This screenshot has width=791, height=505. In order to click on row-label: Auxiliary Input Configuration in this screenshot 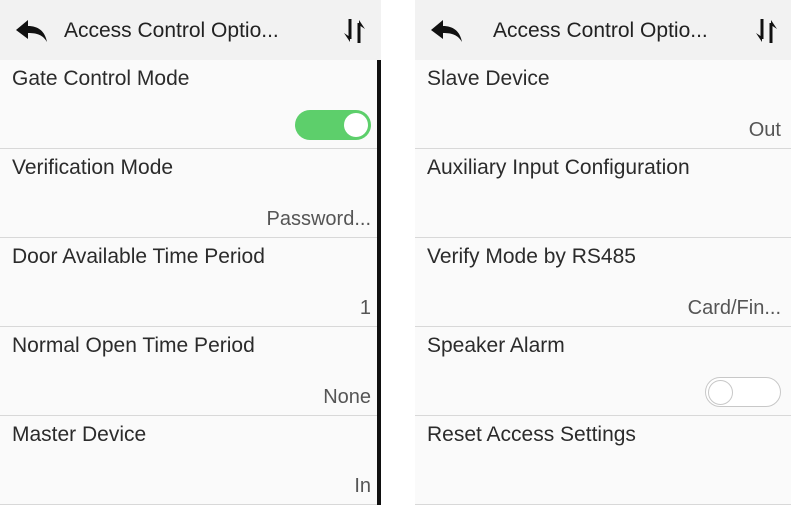, I will do `click(558, 167)`.